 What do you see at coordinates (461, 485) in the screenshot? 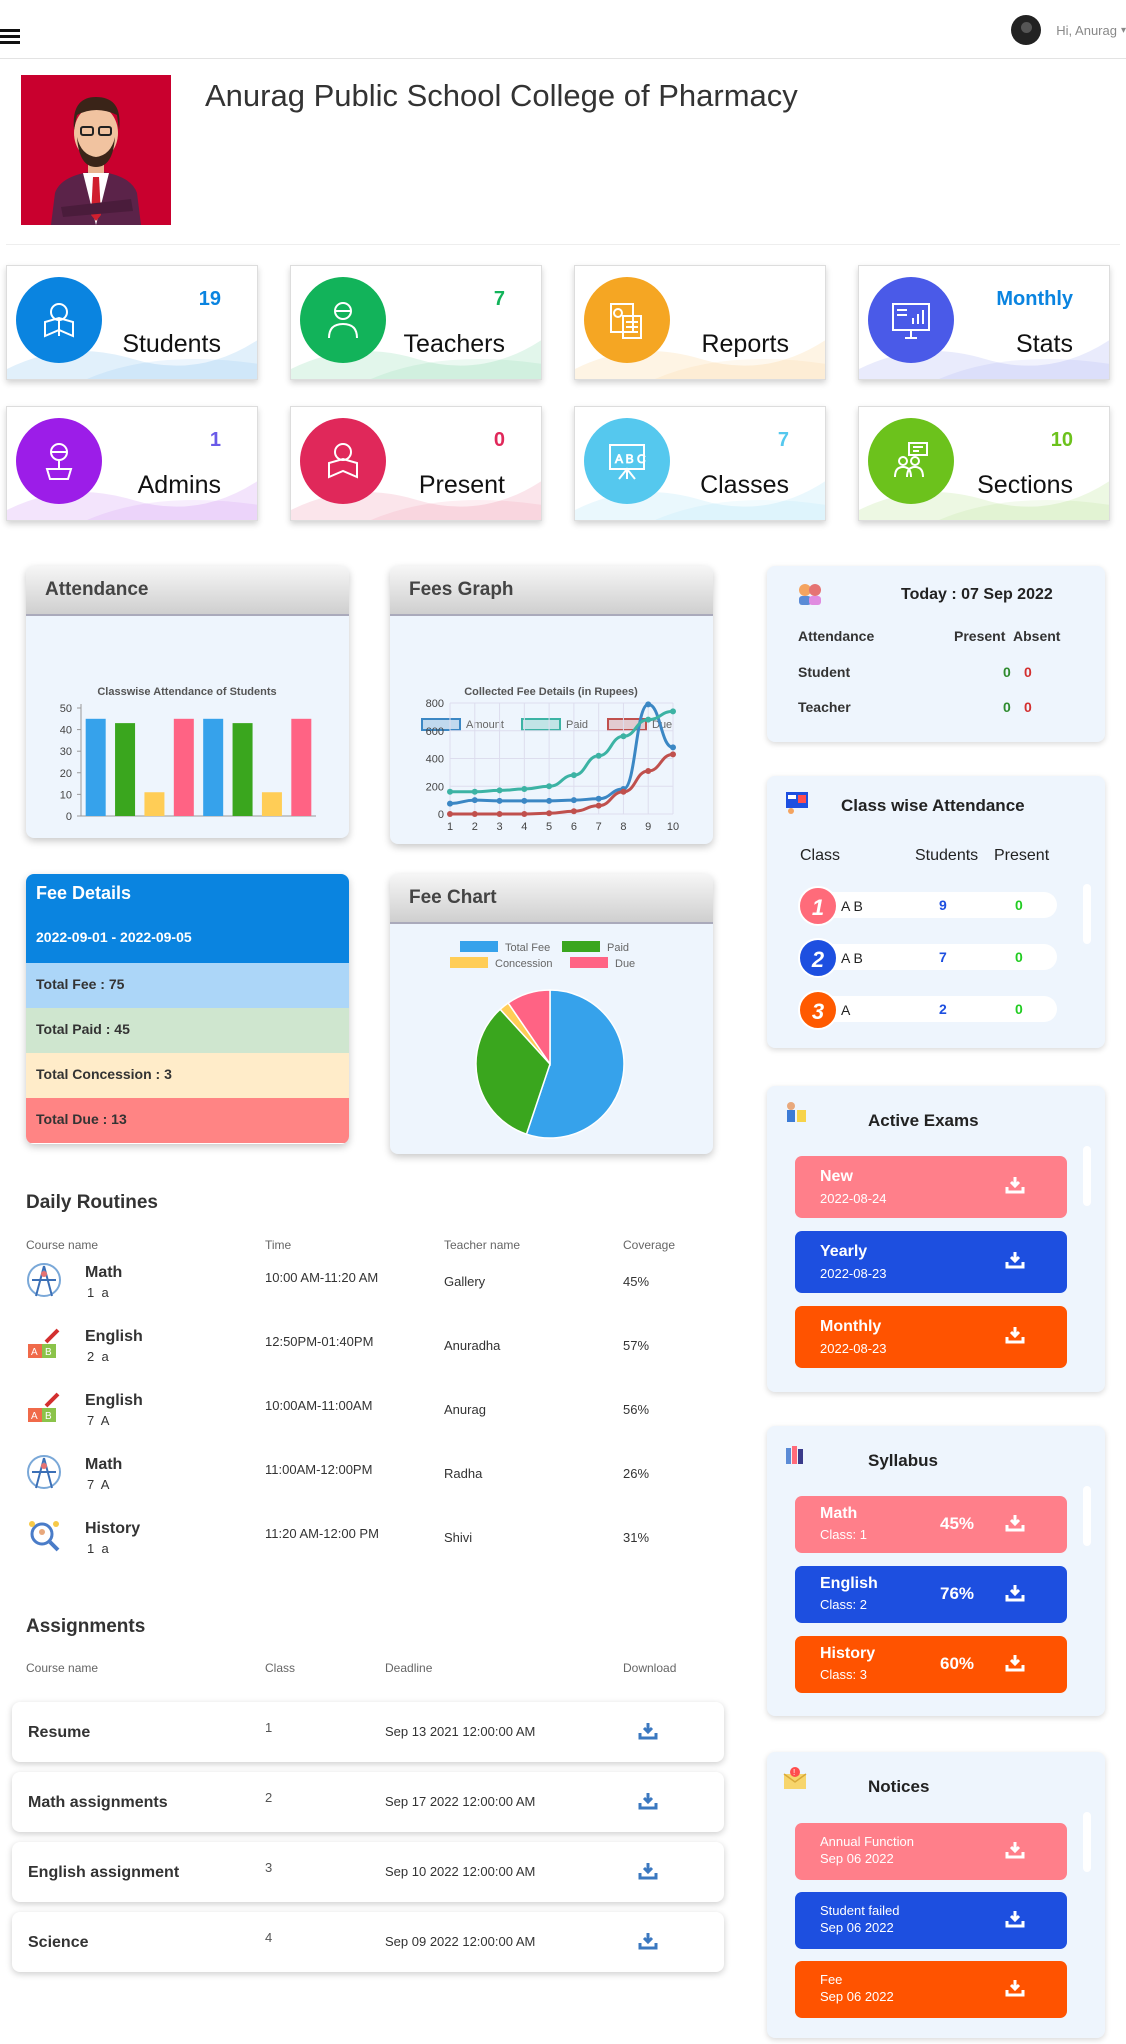
I see `card-label: Present` at bounding box center [461, 485].